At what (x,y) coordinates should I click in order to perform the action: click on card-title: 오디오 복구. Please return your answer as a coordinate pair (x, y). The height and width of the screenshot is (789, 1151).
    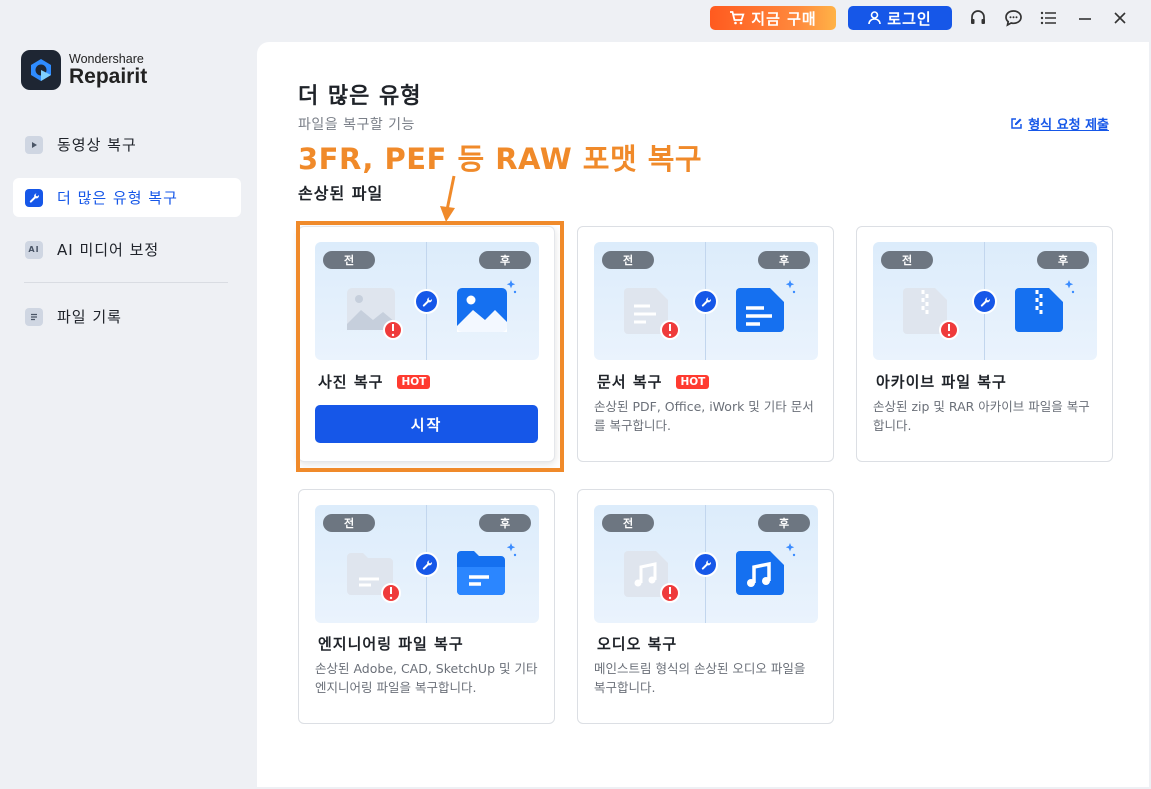
    Looking at the image, I should click on (637, 643).